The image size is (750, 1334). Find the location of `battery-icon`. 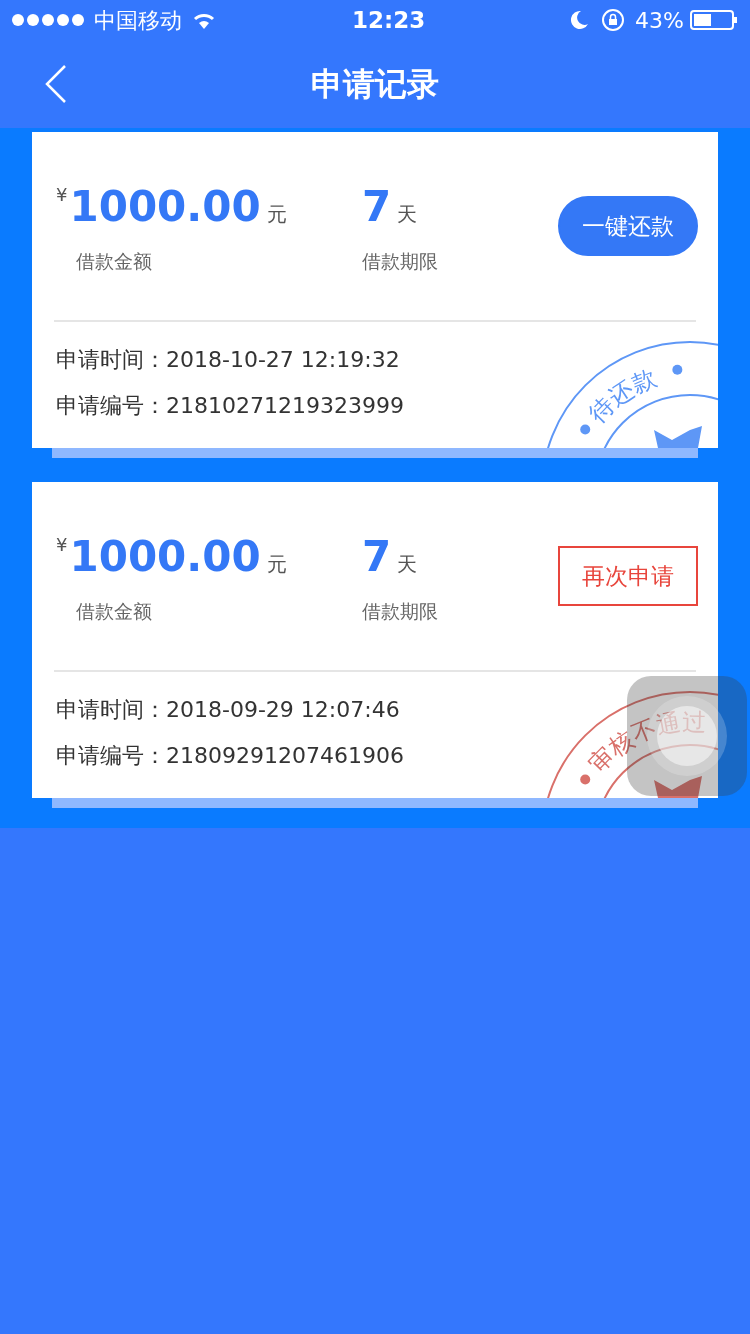

battery-icon is located at coordinates (714, 20).